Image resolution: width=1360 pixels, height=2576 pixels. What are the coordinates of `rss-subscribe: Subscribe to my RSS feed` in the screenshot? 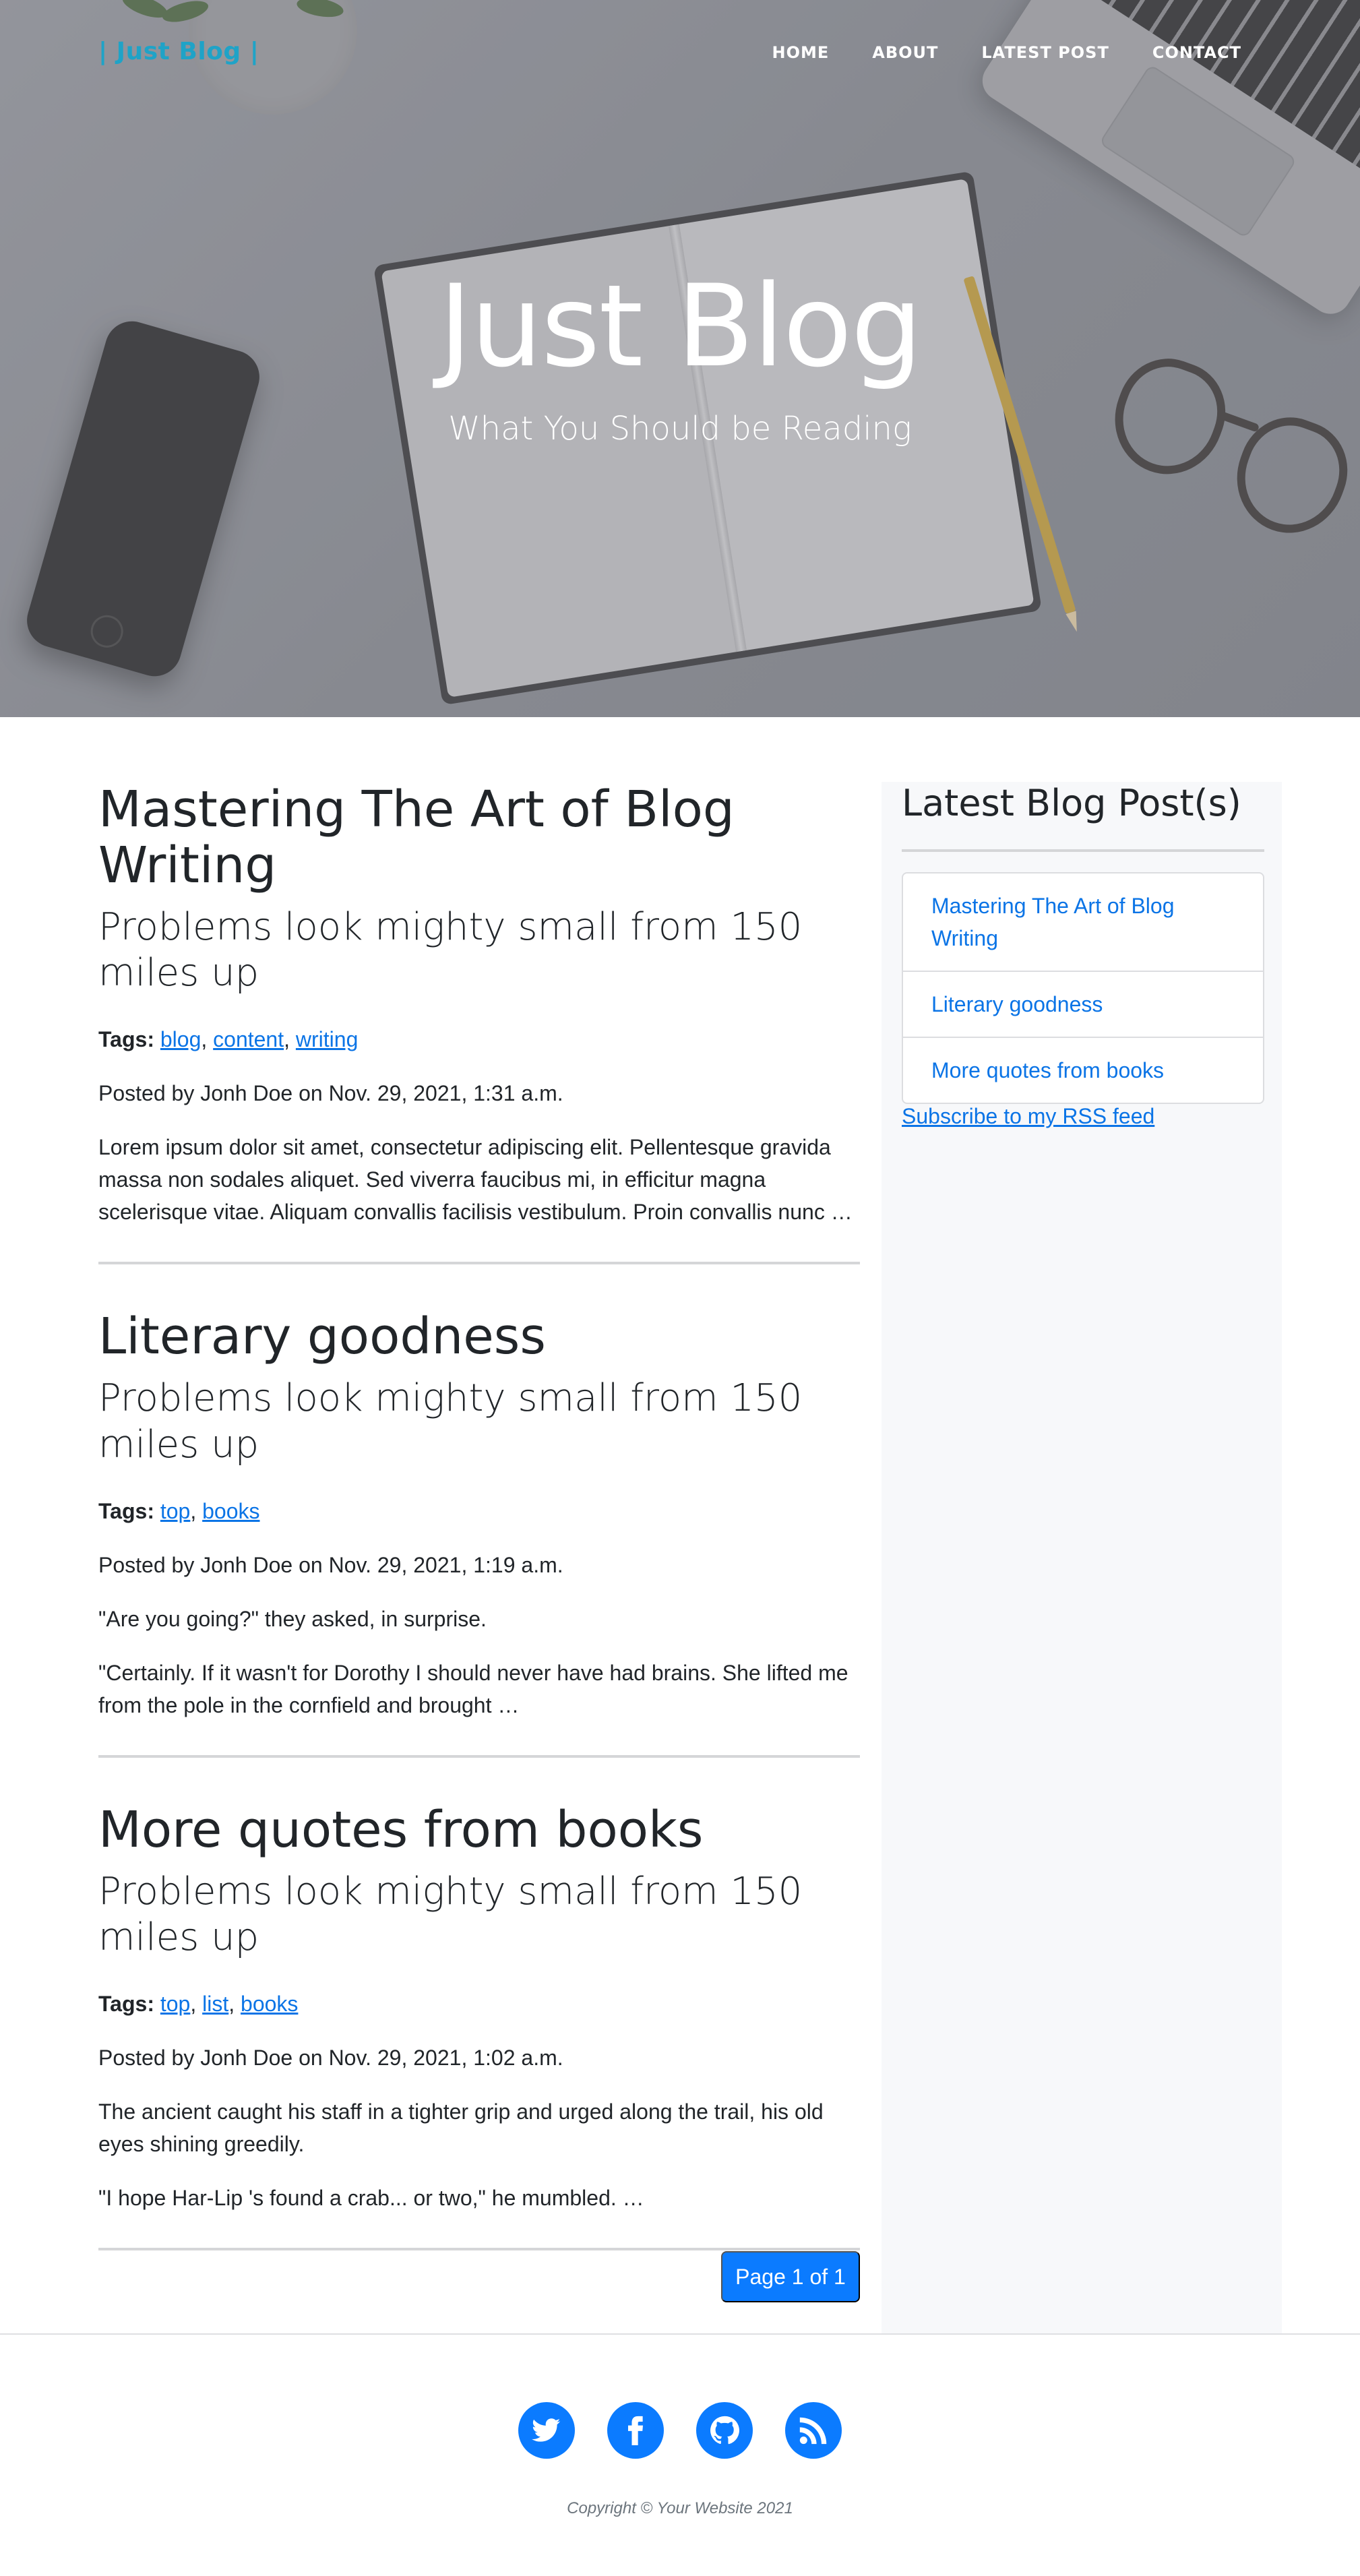 It's located at (1028, 1117).